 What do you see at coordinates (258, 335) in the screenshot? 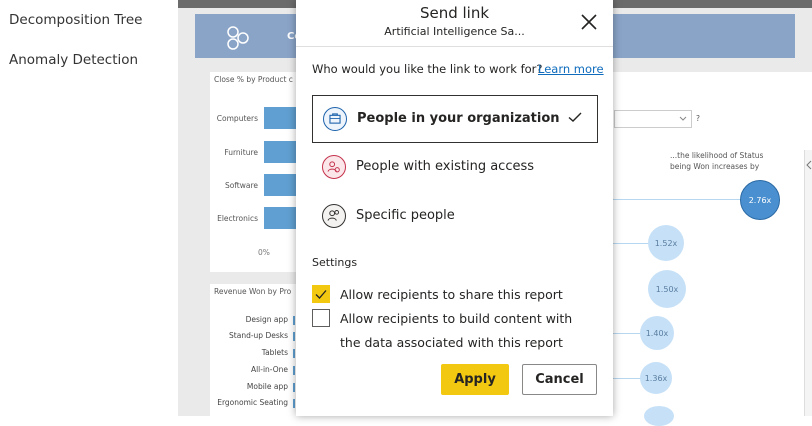
I see `revenue-chart-category: Stand-up Desks` at bounding box center [258, 335].